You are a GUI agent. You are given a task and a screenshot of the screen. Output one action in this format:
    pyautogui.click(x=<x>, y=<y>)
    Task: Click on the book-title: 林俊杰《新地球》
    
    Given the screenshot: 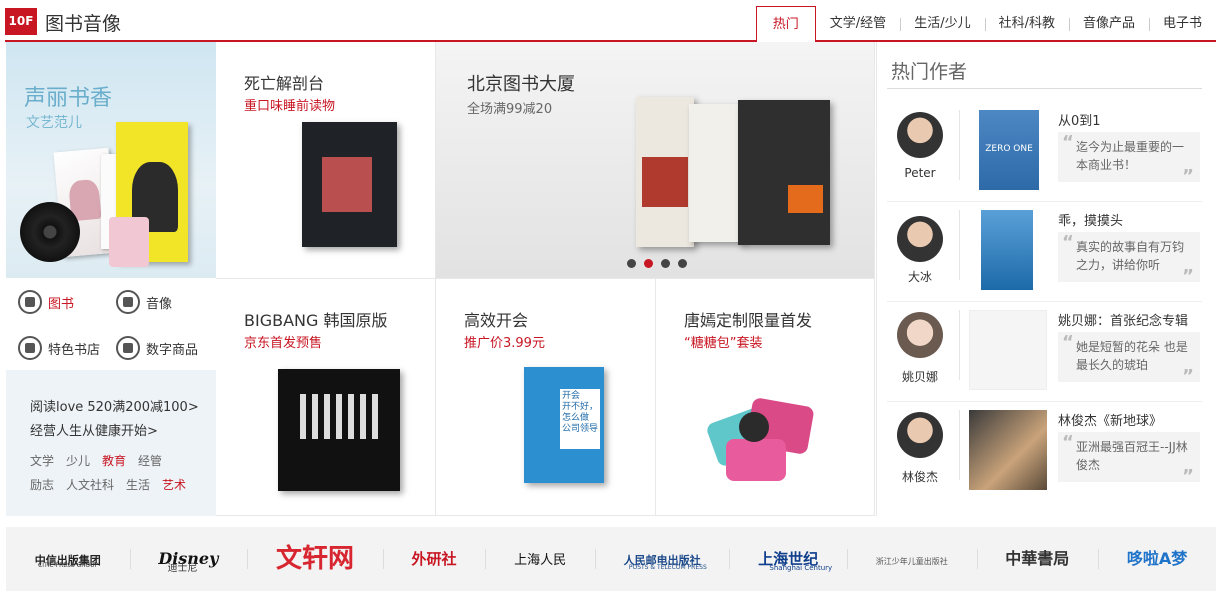 What is the action you would take?
    pyautogui.click(x=1110, y=419)
    